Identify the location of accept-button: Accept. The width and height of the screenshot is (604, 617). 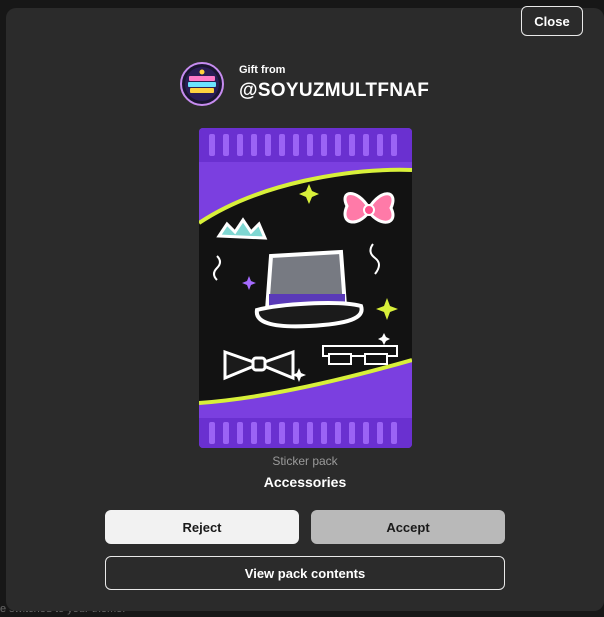
(408, 527).